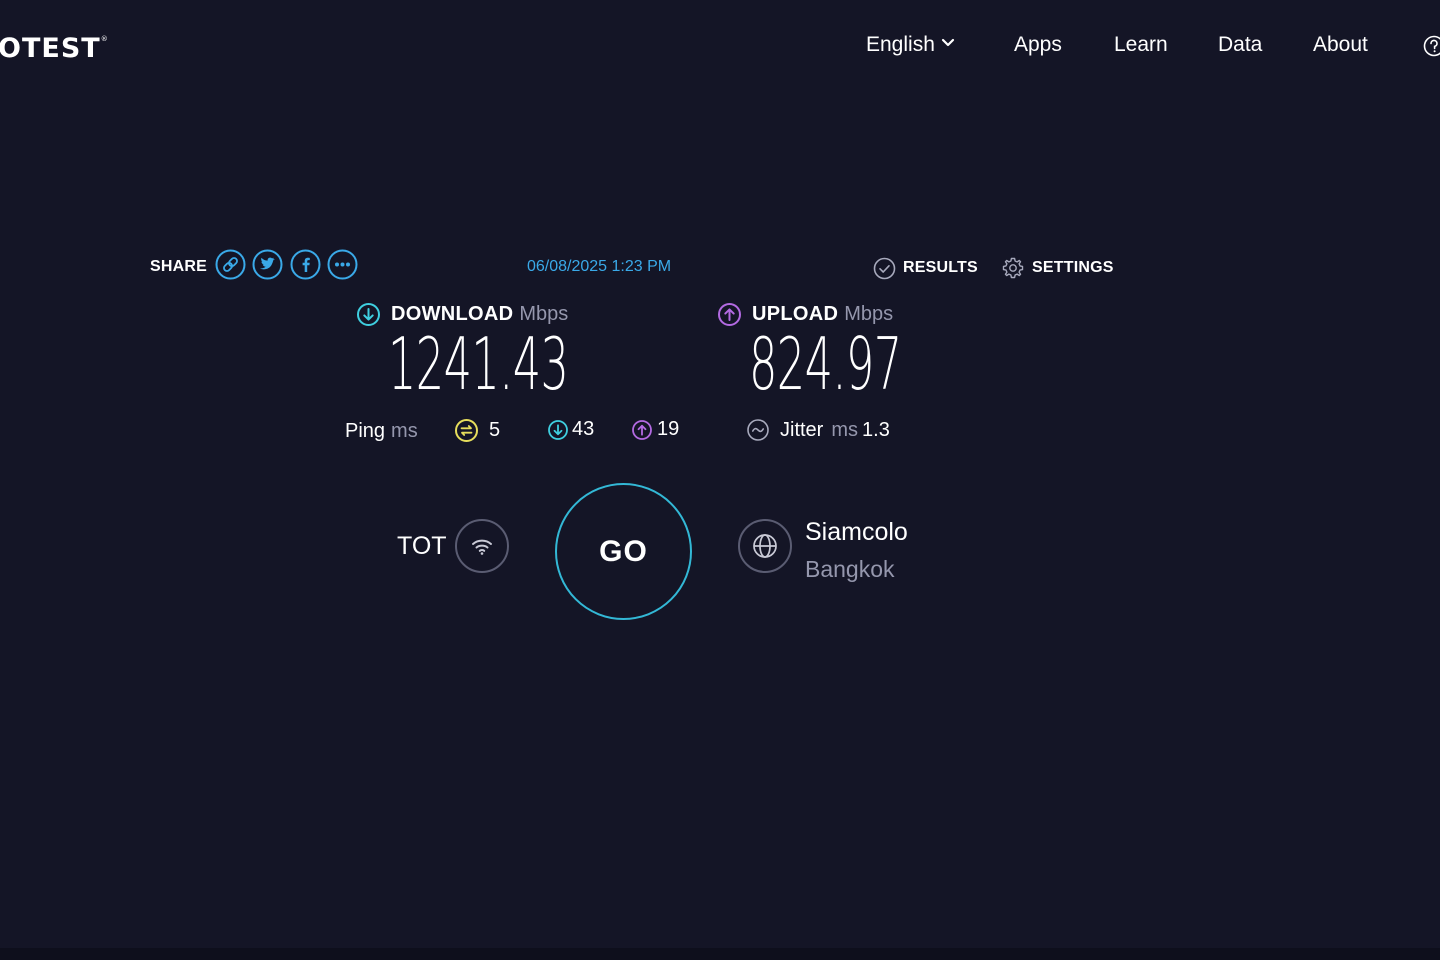 The height and width of the screenshot is (960, 1440). Describe the element at coordinates (267, 264) in the screenshot. I see `twitter-icon` at that location.